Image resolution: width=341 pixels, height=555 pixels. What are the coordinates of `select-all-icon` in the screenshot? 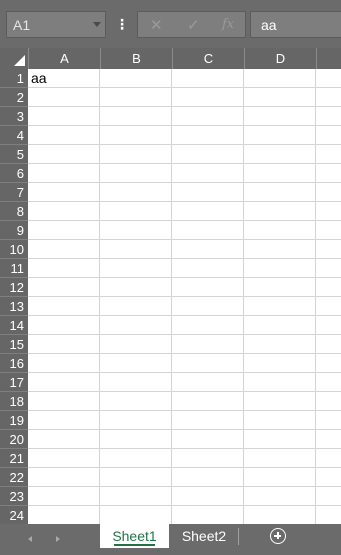 It's located at (19, 60).